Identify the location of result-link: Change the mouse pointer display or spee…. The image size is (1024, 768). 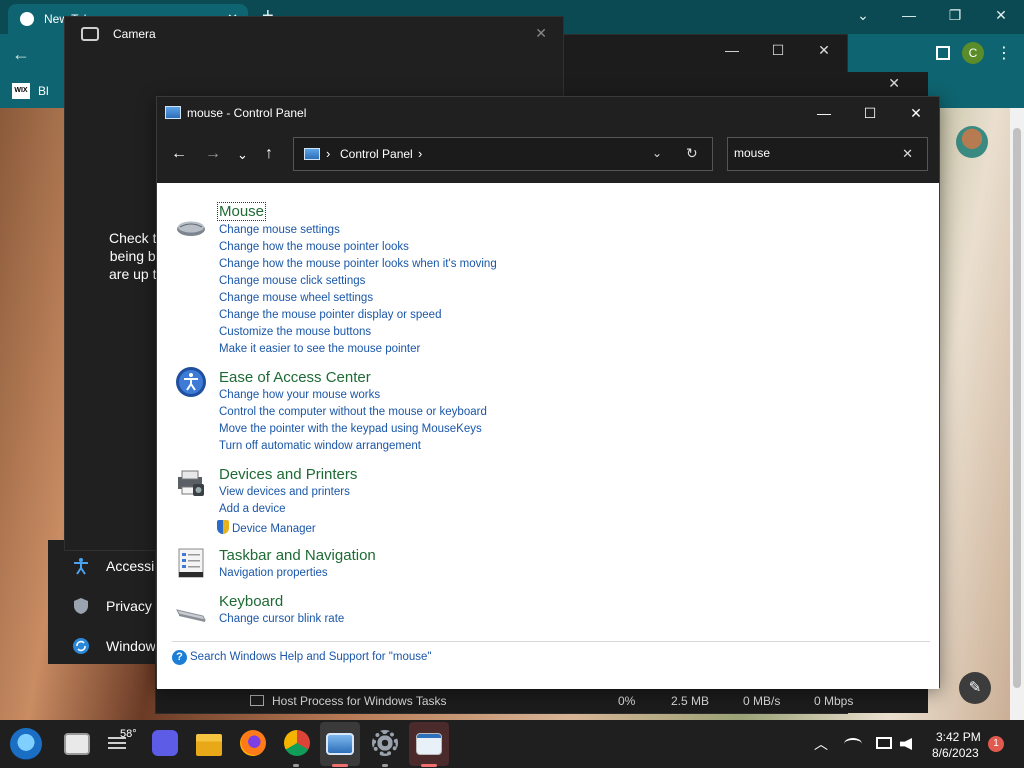
(330, 315).